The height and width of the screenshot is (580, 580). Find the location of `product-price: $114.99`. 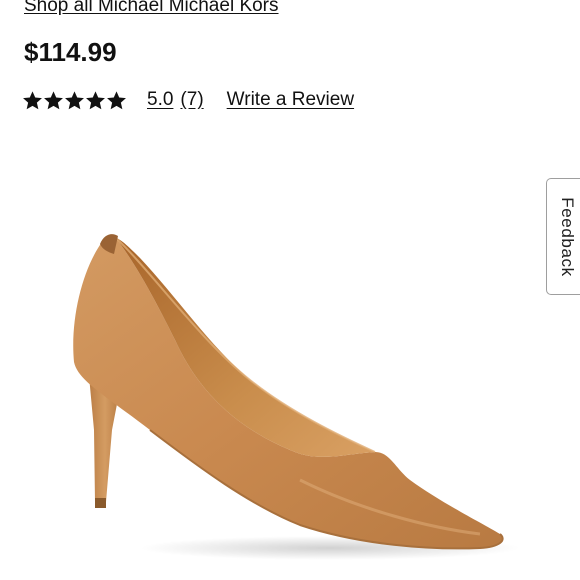

product-price: $114.99 is located at coordinates (70, 52).